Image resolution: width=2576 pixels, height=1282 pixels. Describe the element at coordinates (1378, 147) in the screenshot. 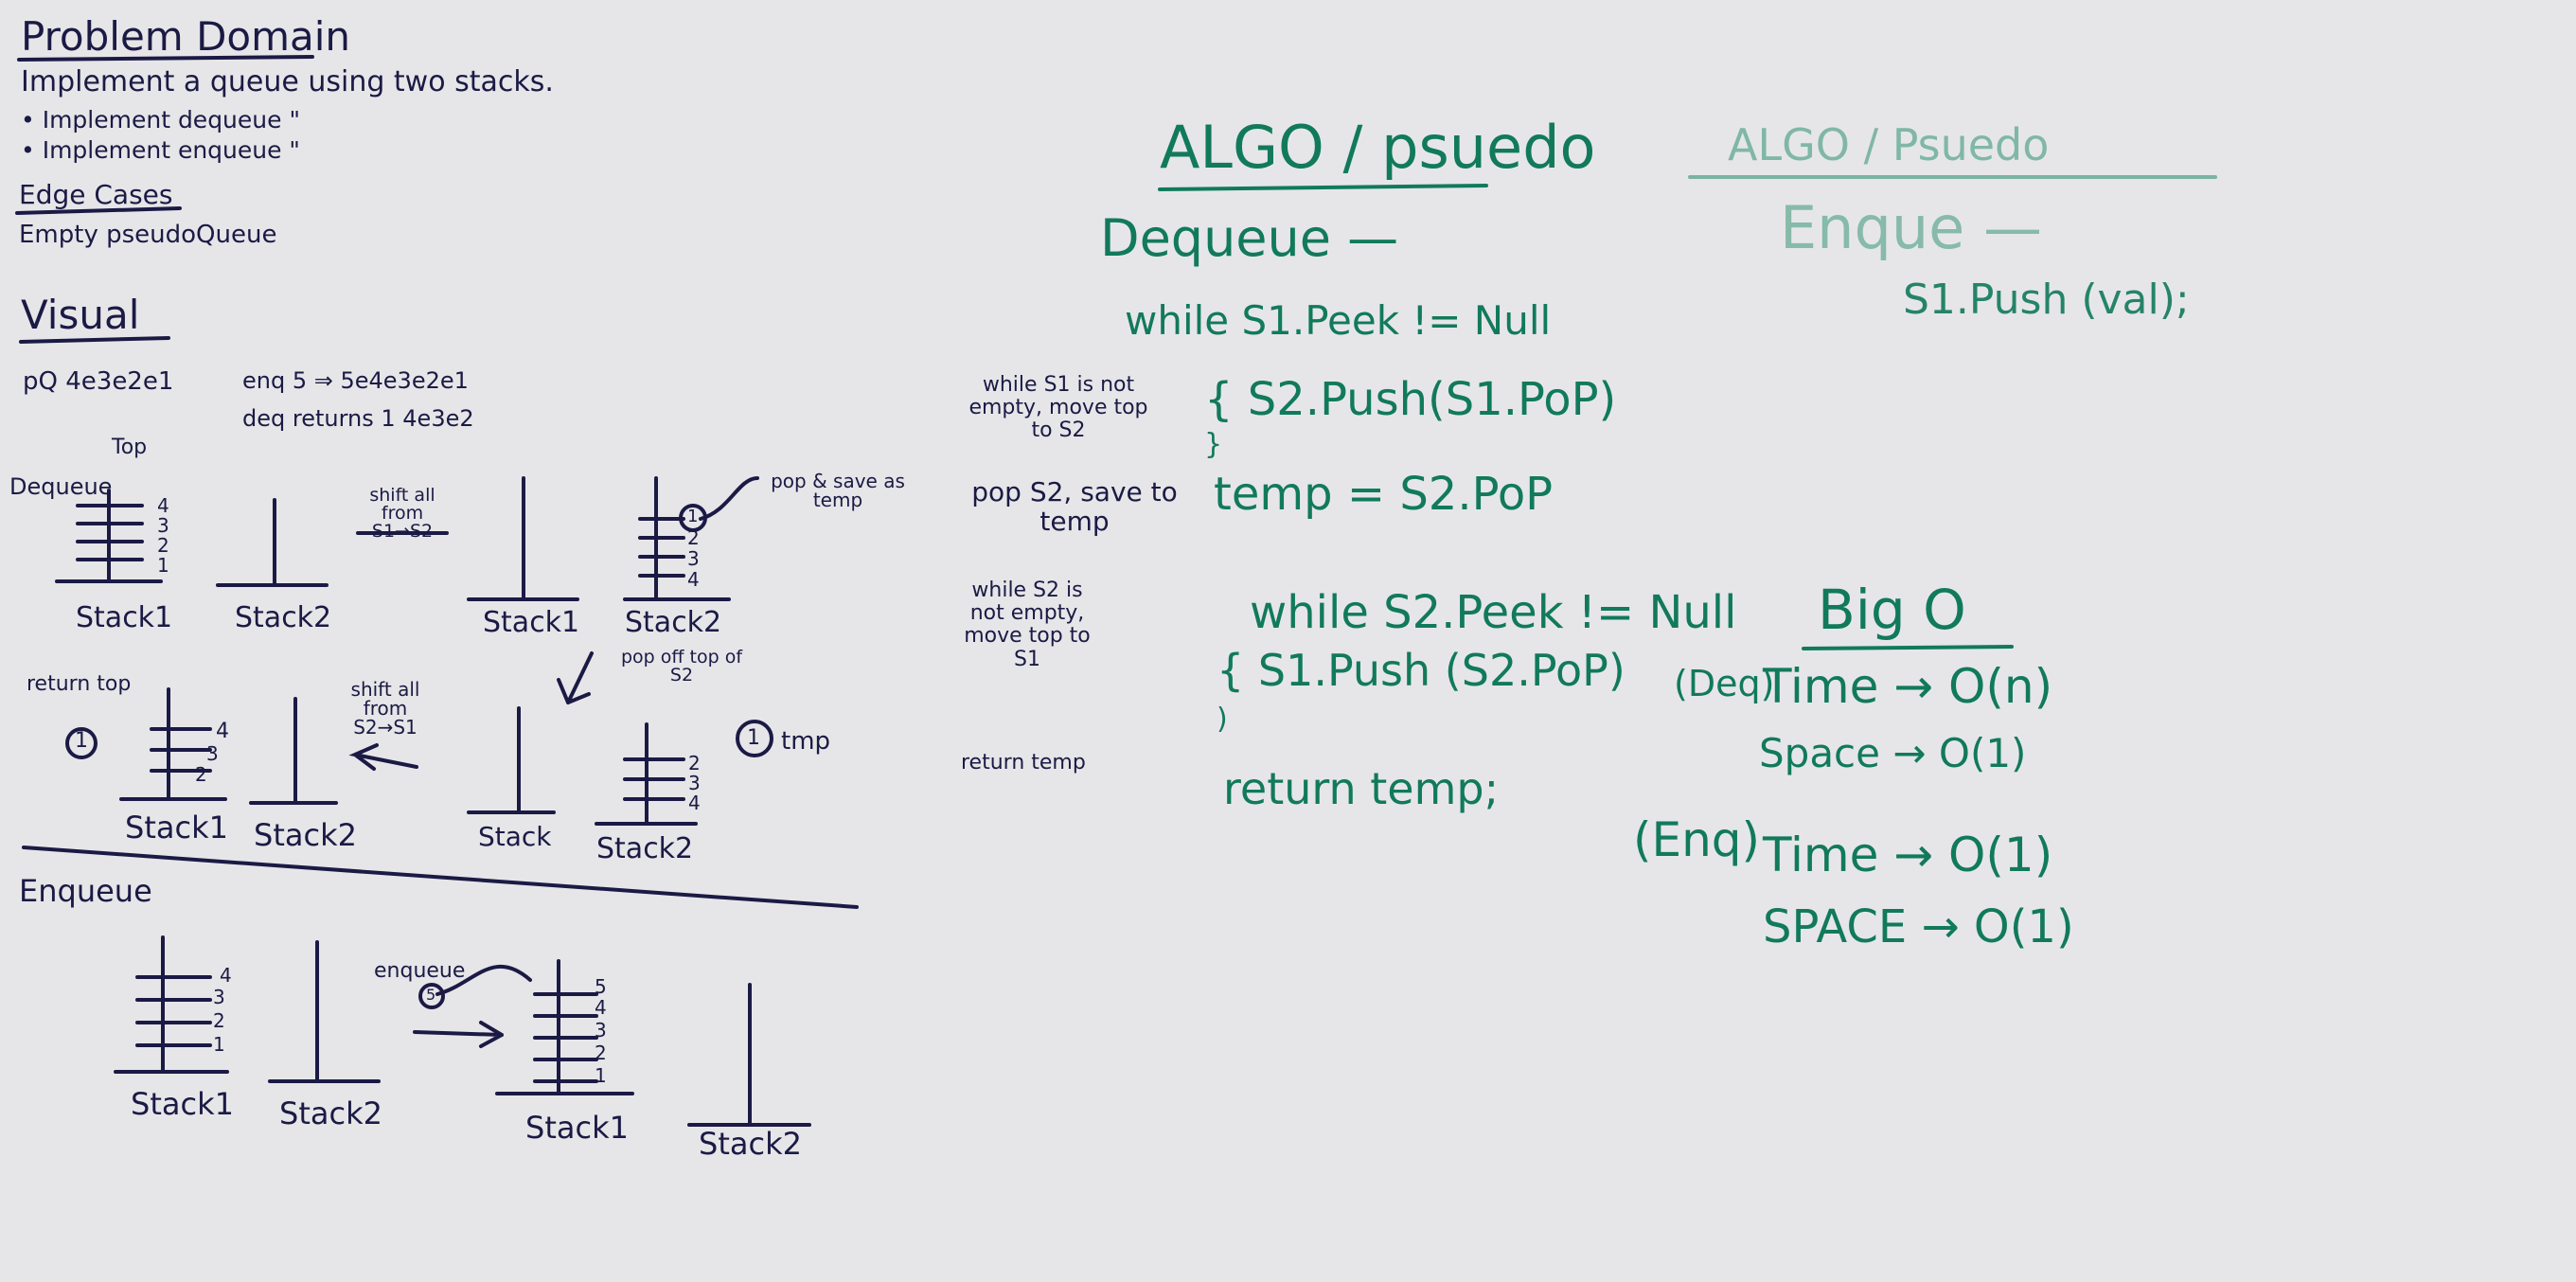

I see `algo-title: ALGO / psuedo` at that location.